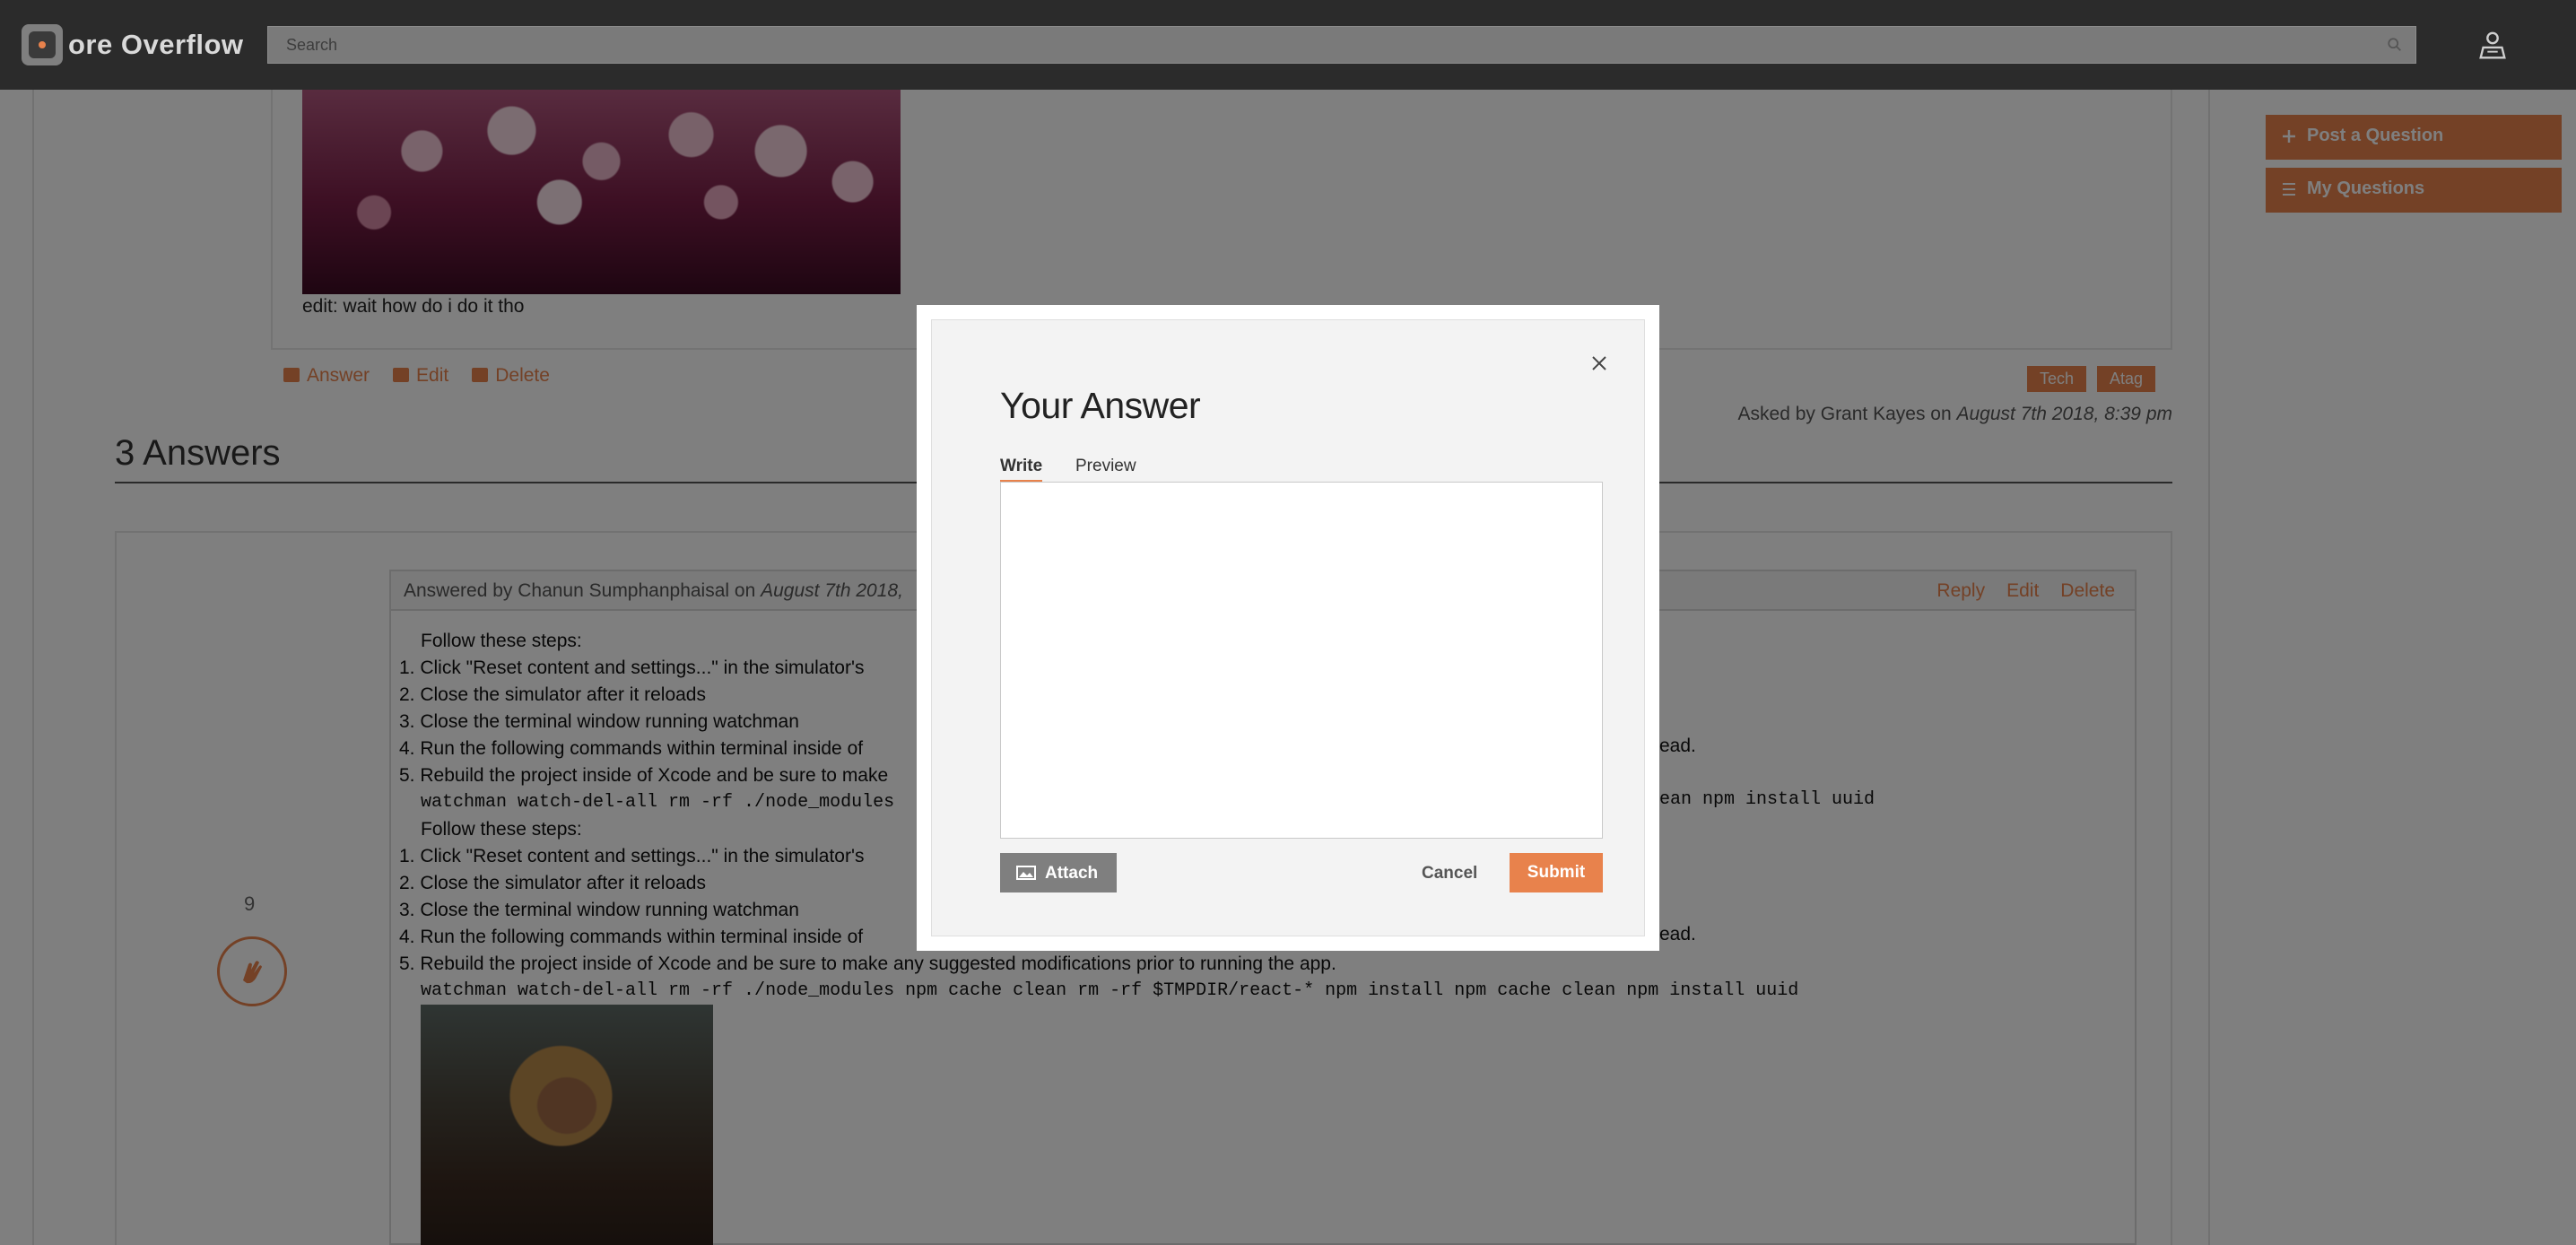  I want to click on top-navbar: ore Overflow, so click(1288, 45).